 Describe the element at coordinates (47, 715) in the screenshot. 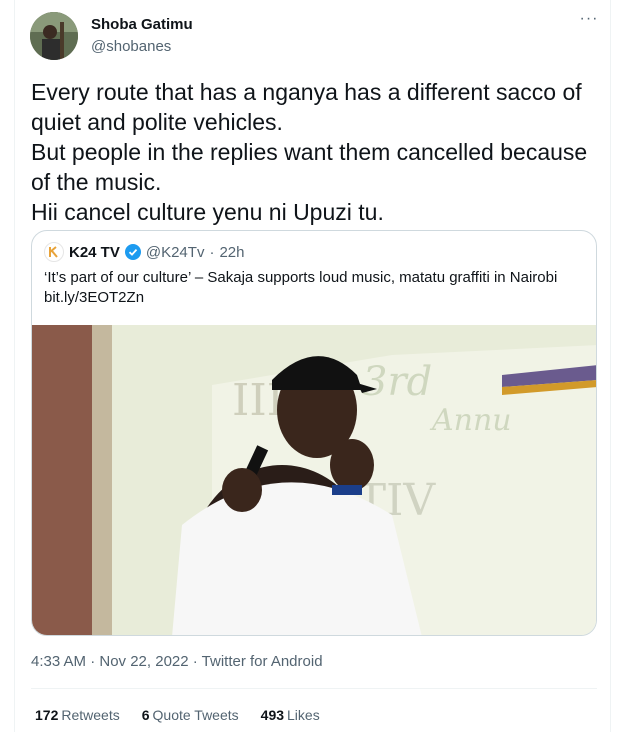

I see `retweets-count: 172` at that location.